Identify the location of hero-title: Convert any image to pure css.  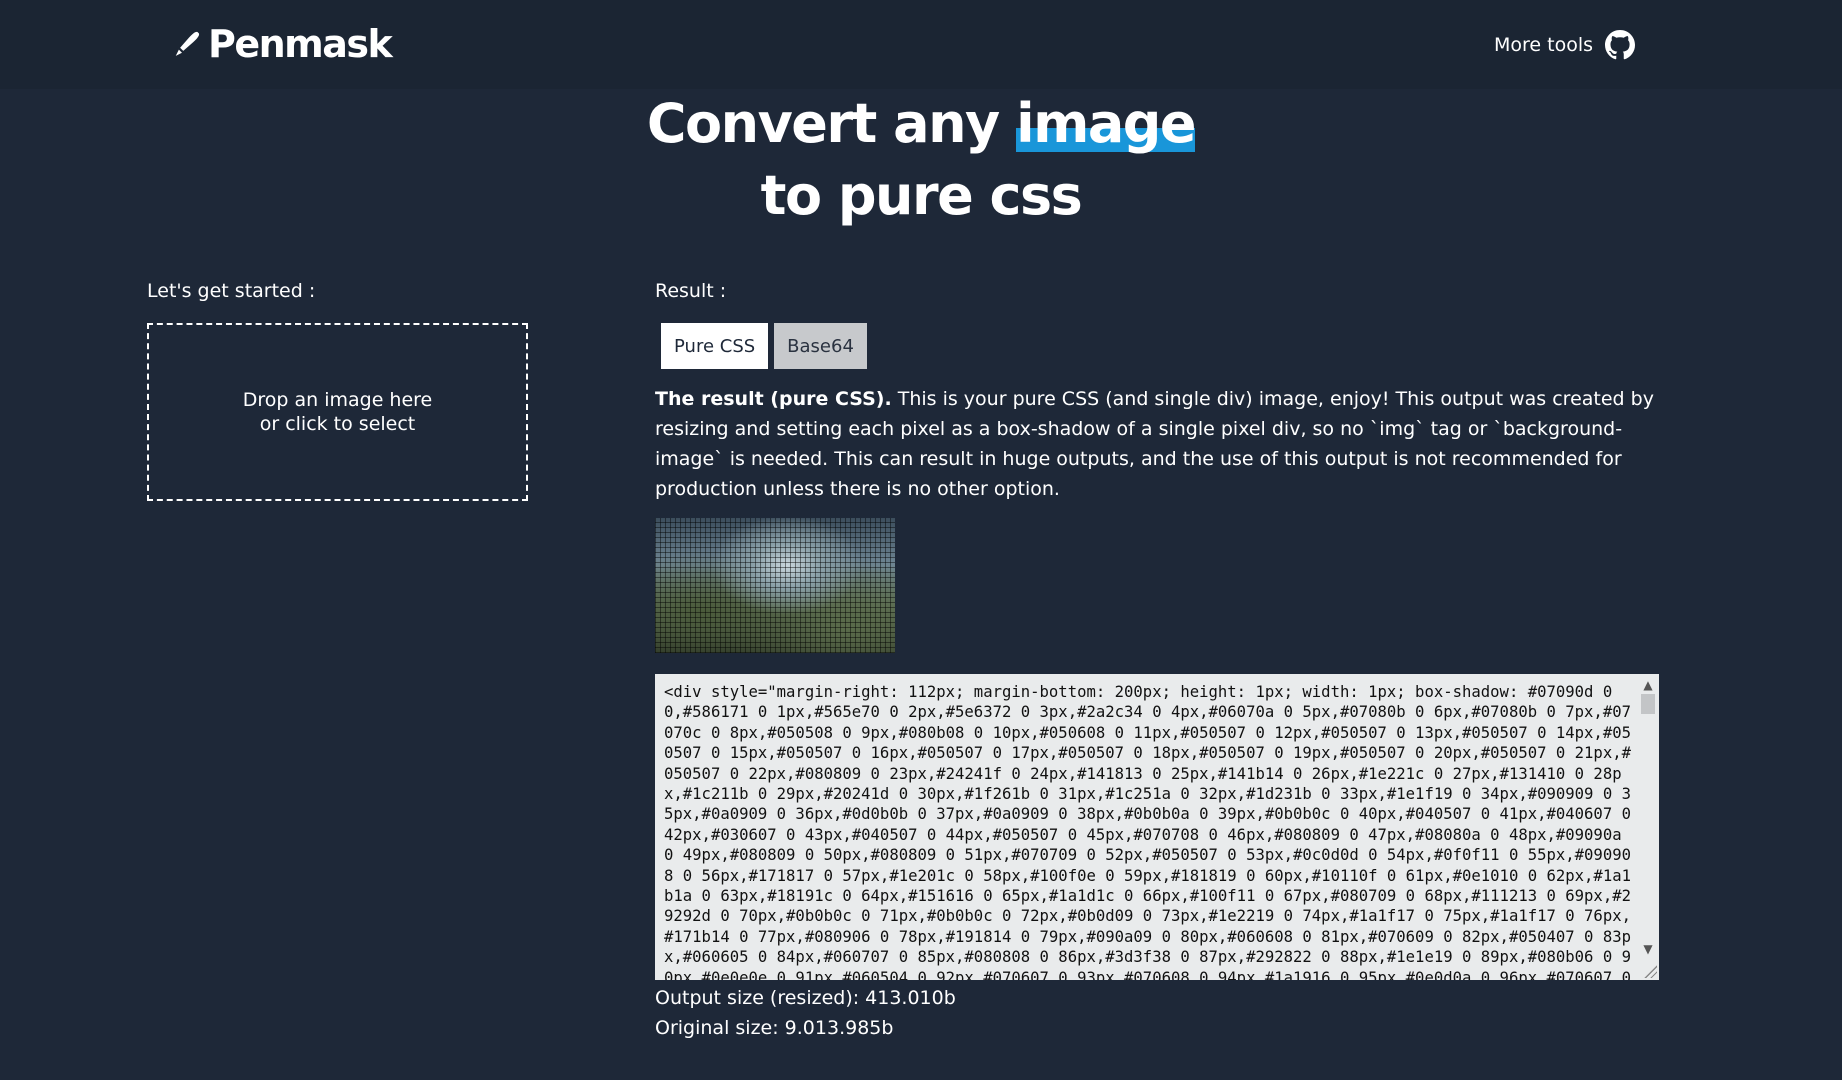
(921, 160).